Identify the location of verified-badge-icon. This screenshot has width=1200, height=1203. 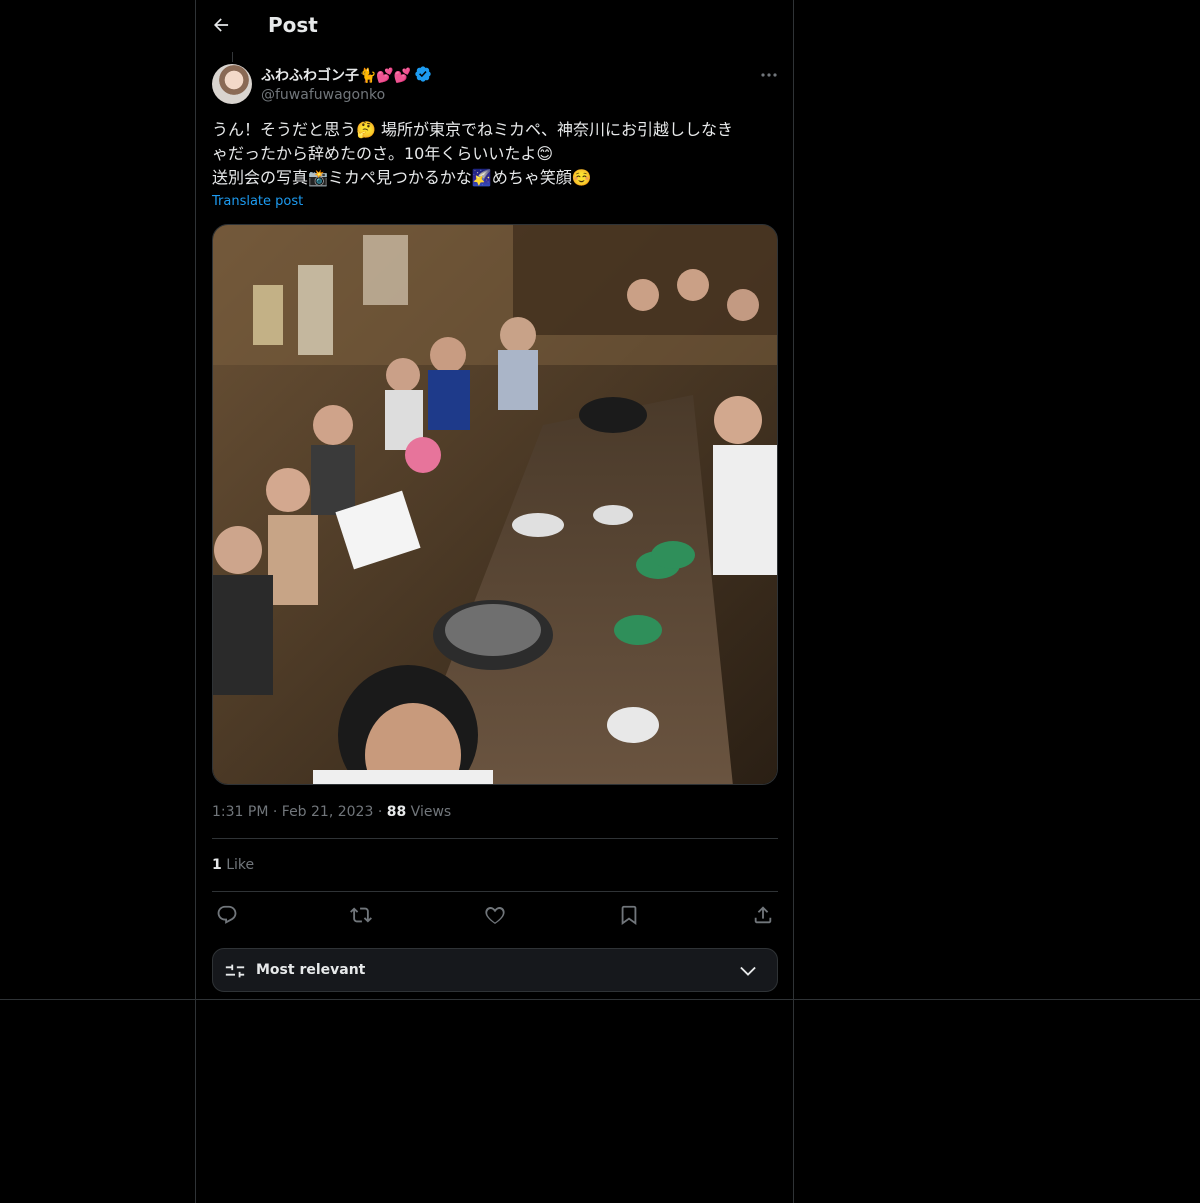
(423, 76).